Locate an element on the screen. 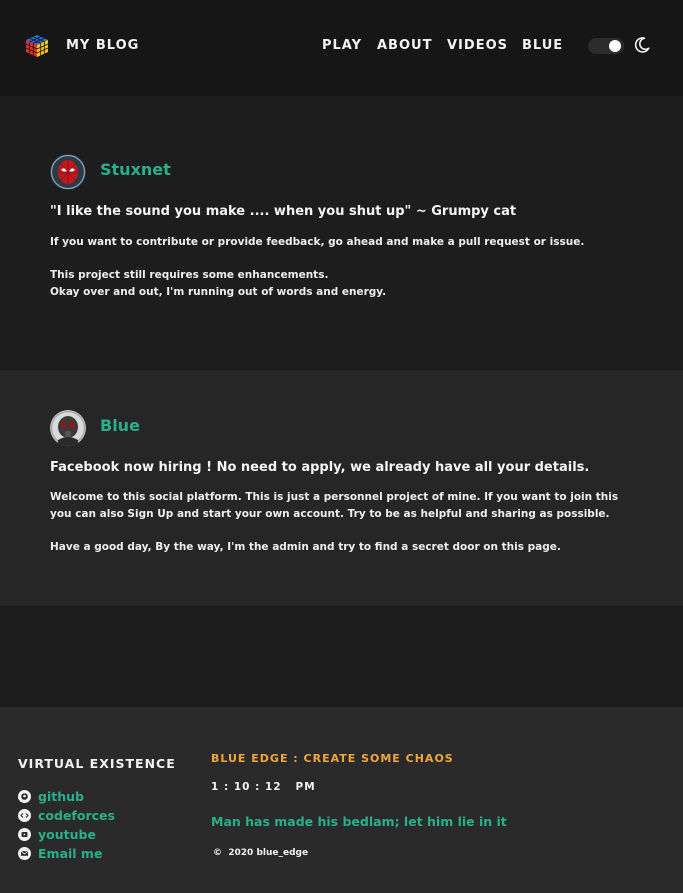 This screenshot has height=893, width=683. footer-link-email: Email me is located at coordinates (60, 853).